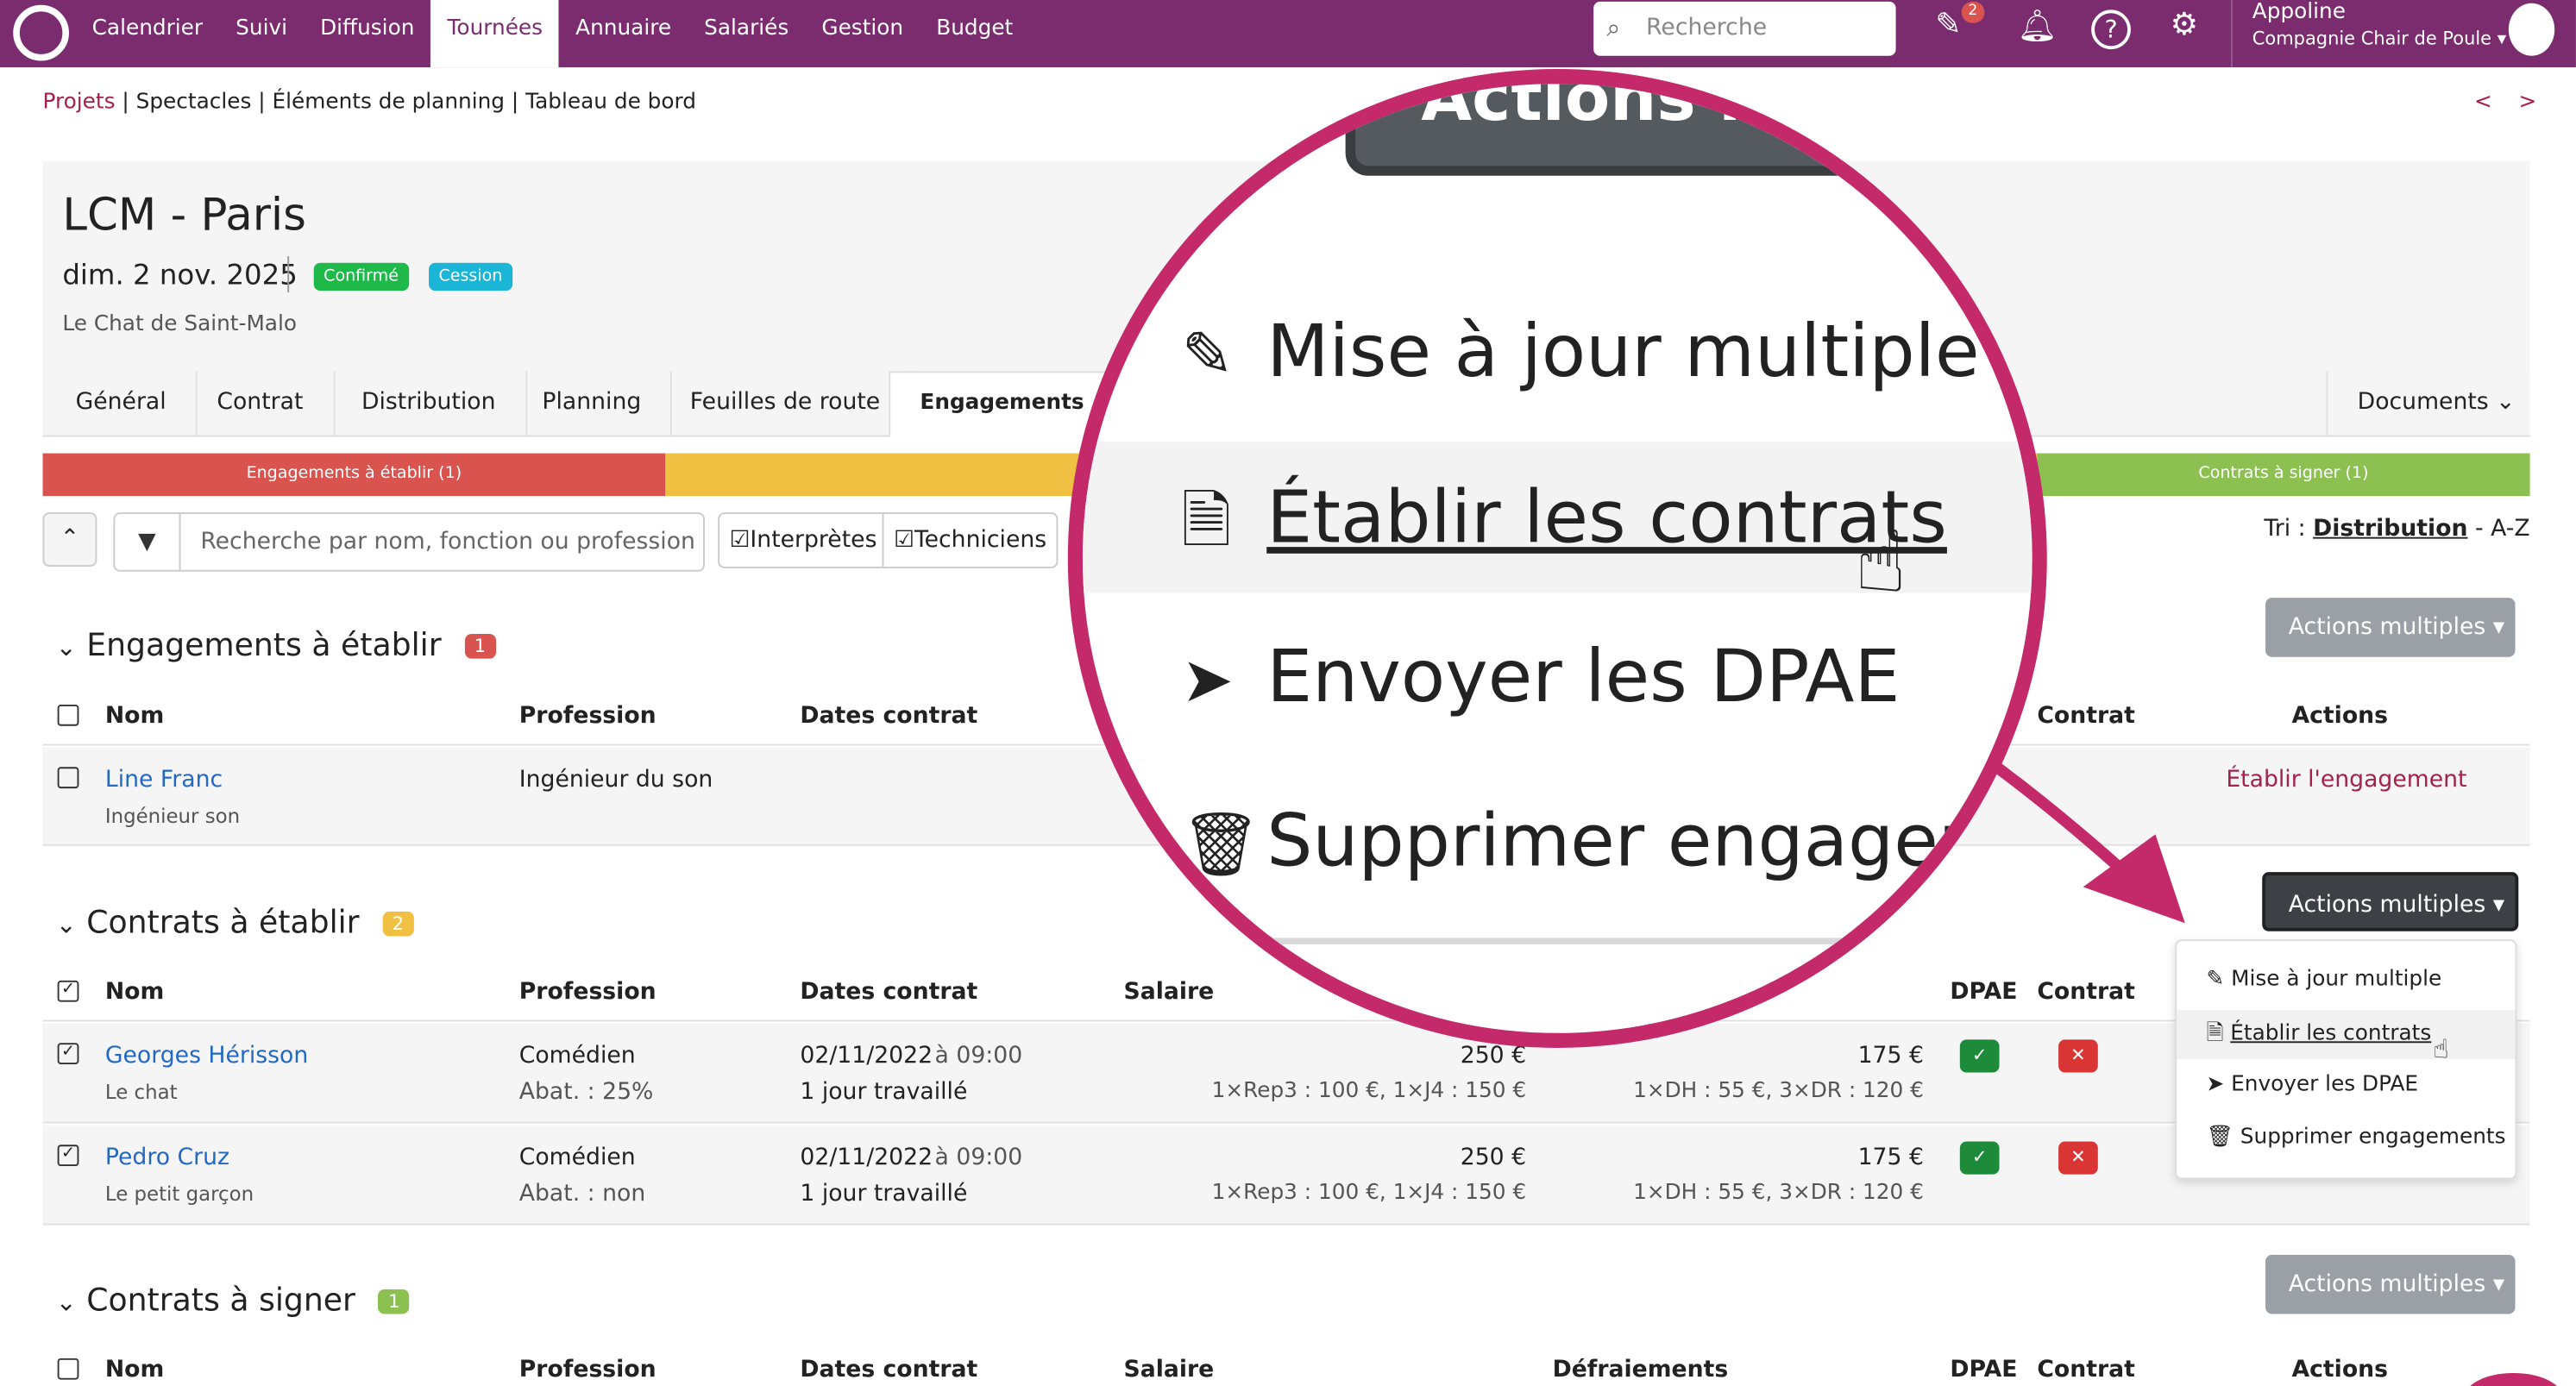 This screenshot has height=1386, width=2576. Describe the element at coordinates (2111, 30) in the screenshot. I see `help-icon: ?` at that location.